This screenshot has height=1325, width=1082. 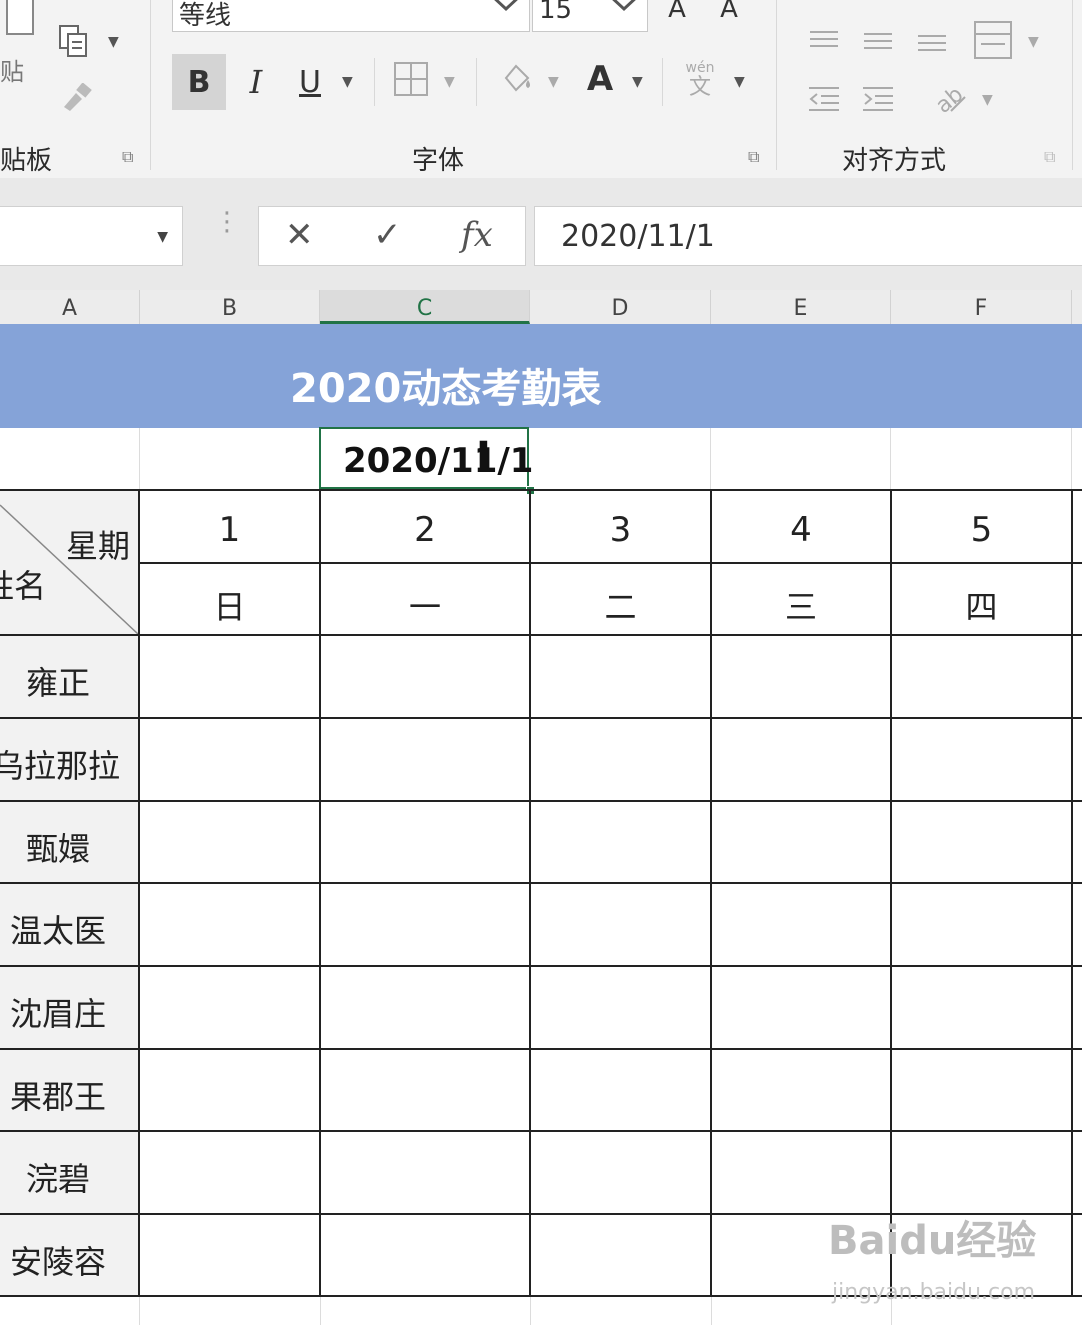 What do you see at coordinates (757, 157) in the screenshot?
I see `font-launcher-icon: ⧉` at bounding box center [757, 157].